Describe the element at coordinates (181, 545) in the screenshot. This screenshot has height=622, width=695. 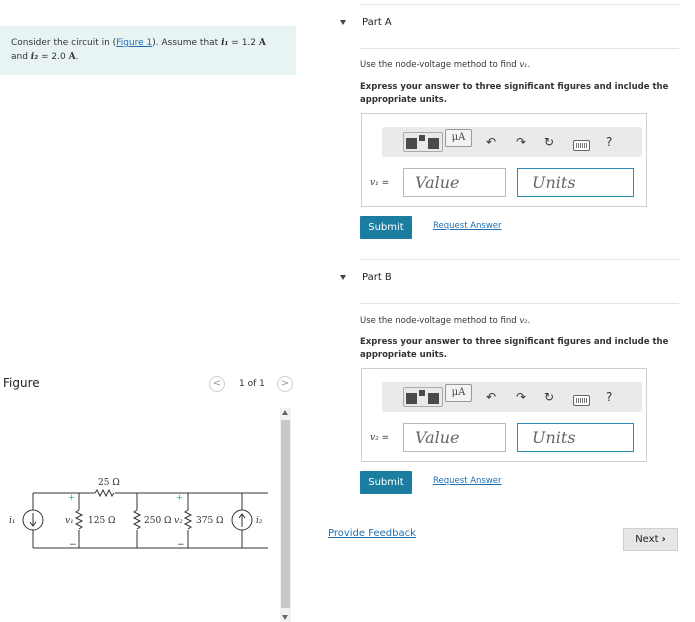
I see `v2-minus: −` at that location.